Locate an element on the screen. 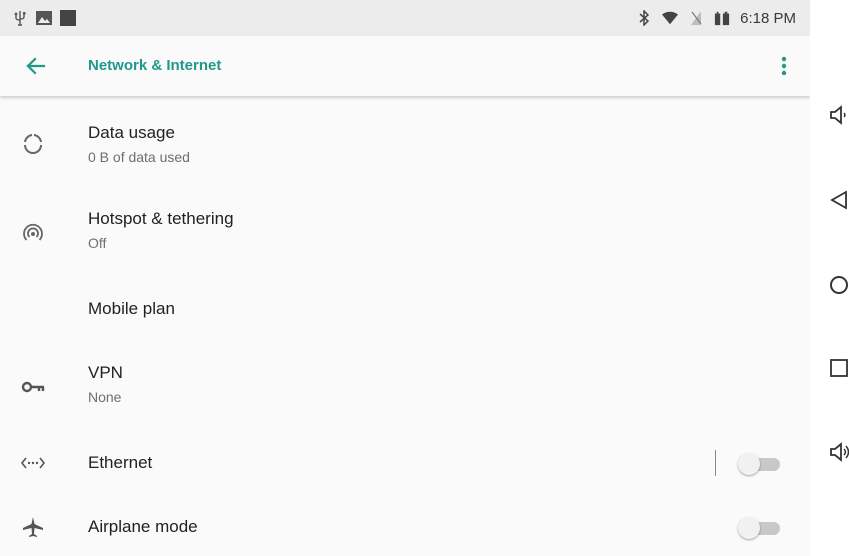 Image resolution: width=849 pixels, height=556 pixels. list-item-vpn: VPN None is located at coordinates (405, 385).